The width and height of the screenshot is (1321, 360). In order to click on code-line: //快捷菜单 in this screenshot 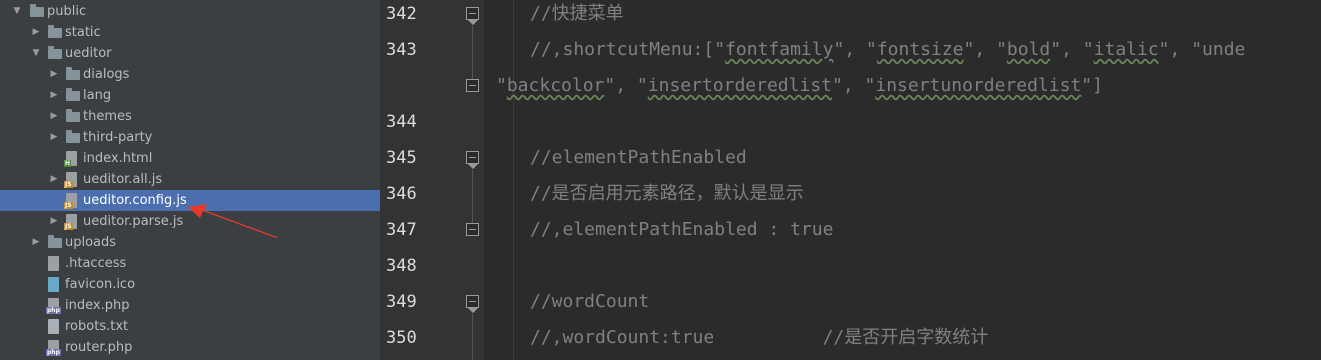, I will do `click(577, 16)`.